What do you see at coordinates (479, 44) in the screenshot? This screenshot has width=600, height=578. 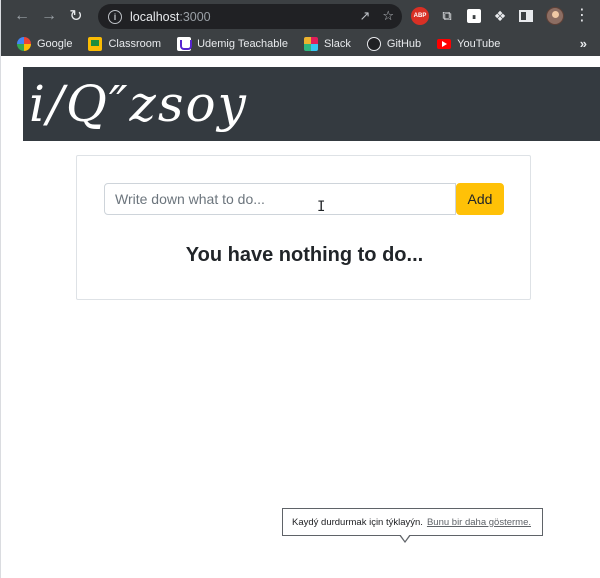 I see `bookmark-label: YouTube` at bounding box center [479, 44].